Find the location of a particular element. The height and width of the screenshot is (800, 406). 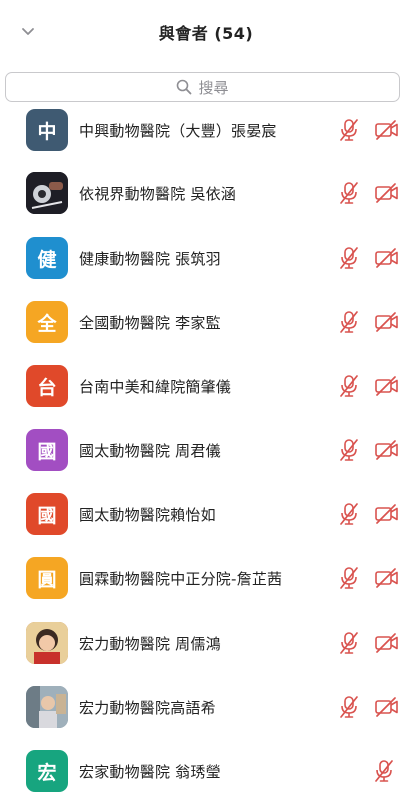

participant-row: 健 健康動物醫院 張筑羽 is located at coordinates (203, 258).